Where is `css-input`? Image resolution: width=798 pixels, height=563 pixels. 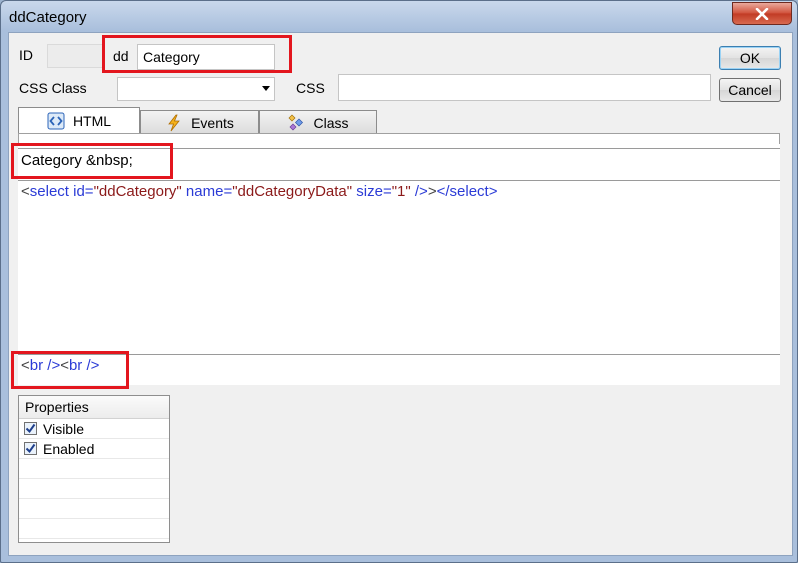
css-input is located at coordinates (524, 87).